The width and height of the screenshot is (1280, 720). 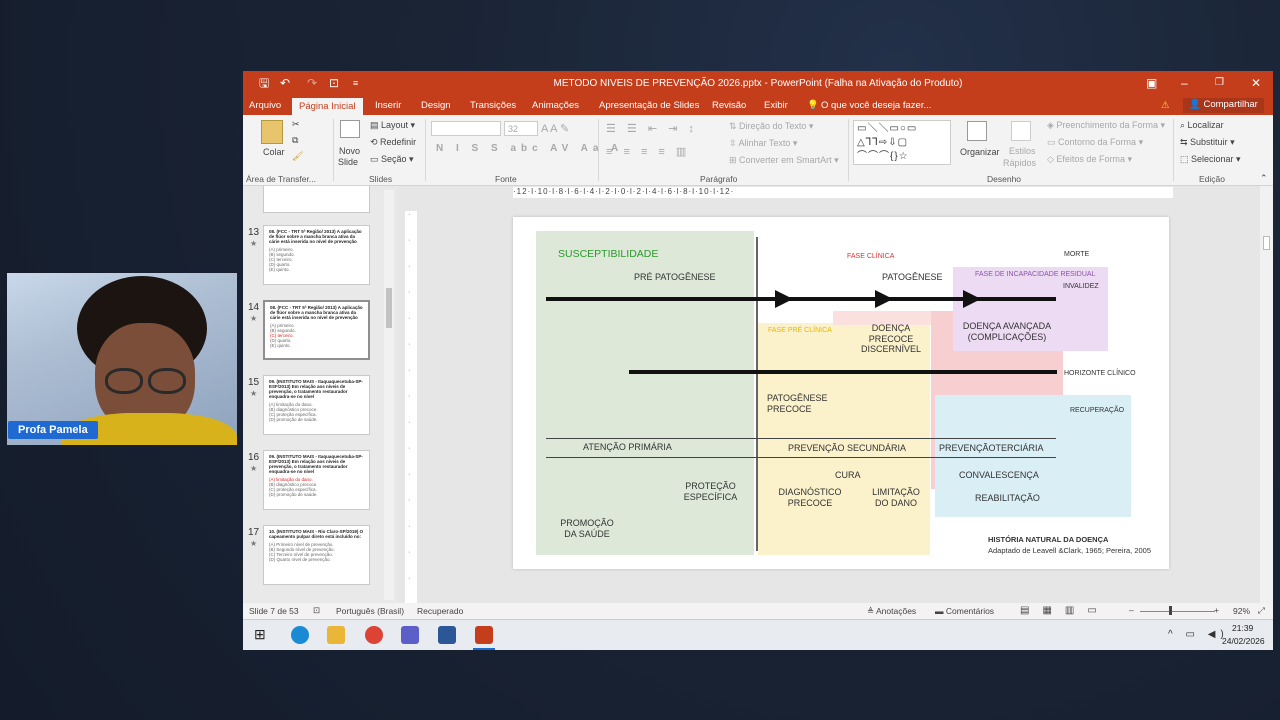 What do you see at coordinates (295, 140) in the screenshot?
I see `copy-icon: ⧉` at bounding box center [295, 140].